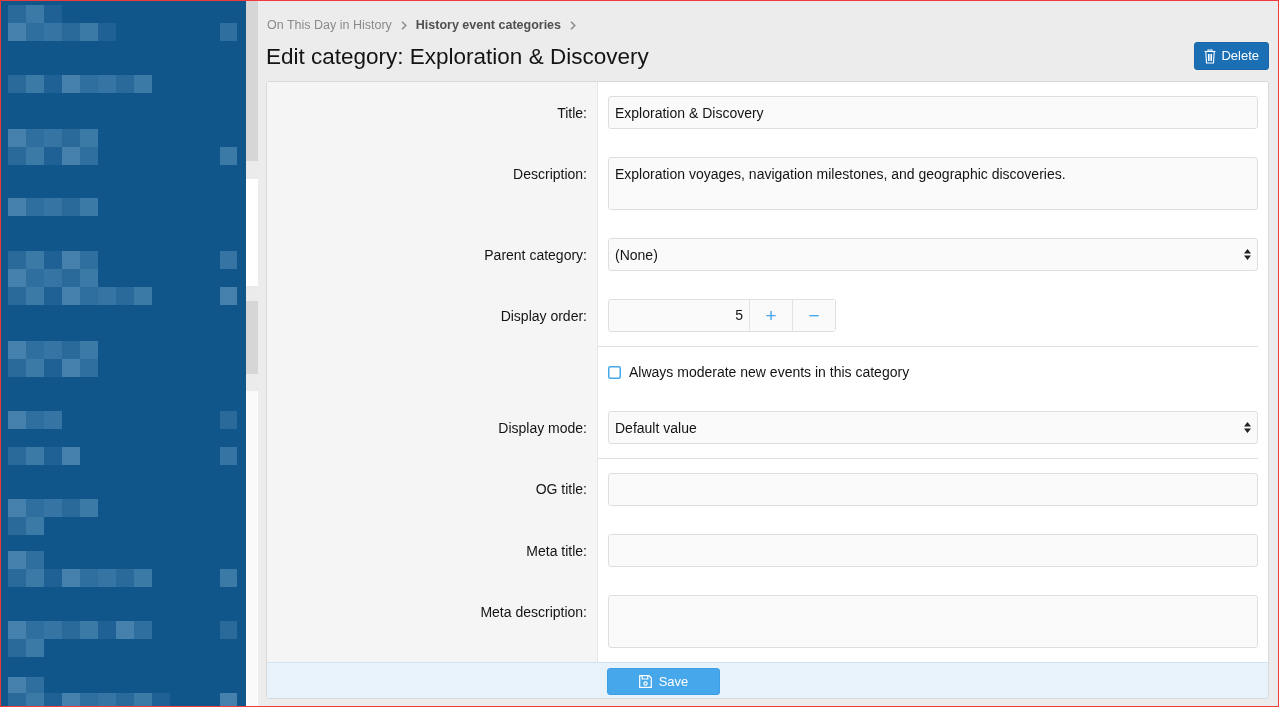 Image resolution: width=1279 pixels, height=707 pixels. Describe the element at coordinates (769, 372) in the screenshot. I see `checkbox-label: Always moderate new events in this category` at that location.